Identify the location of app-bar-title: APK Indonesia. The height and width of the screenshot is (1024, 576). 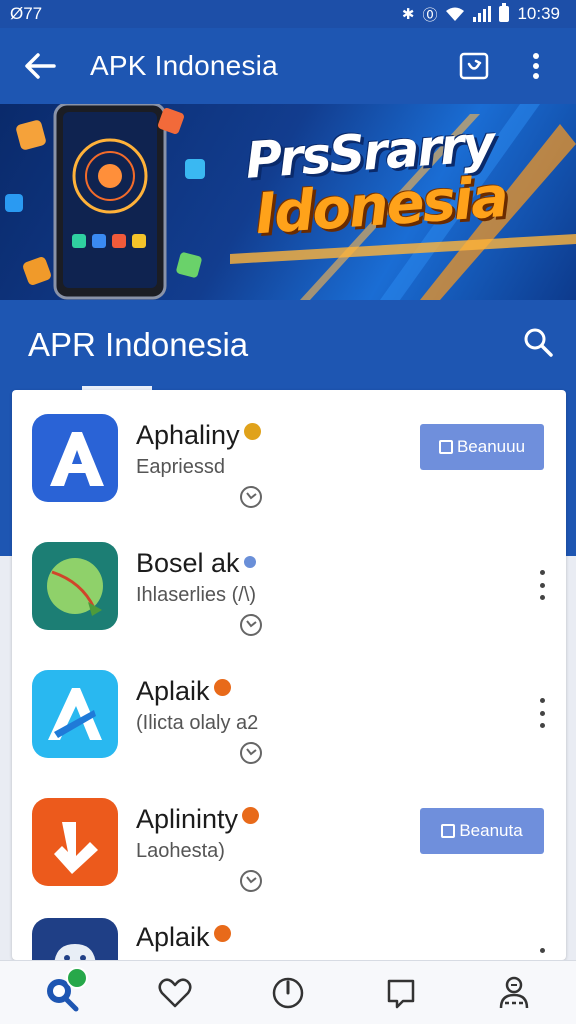
(184, 65).